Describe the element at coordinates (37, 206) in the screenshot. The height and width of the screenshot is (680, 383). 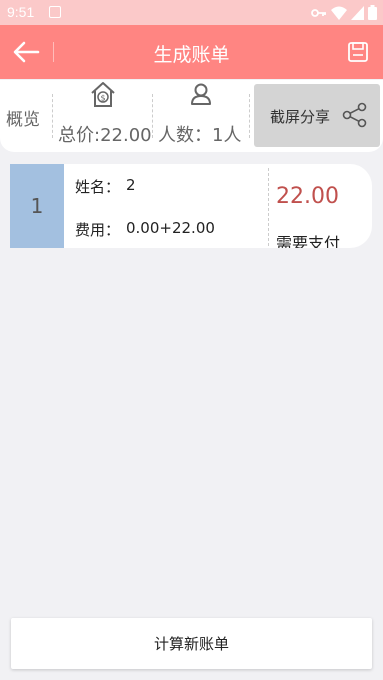
I see `item-index: 1` at that location.